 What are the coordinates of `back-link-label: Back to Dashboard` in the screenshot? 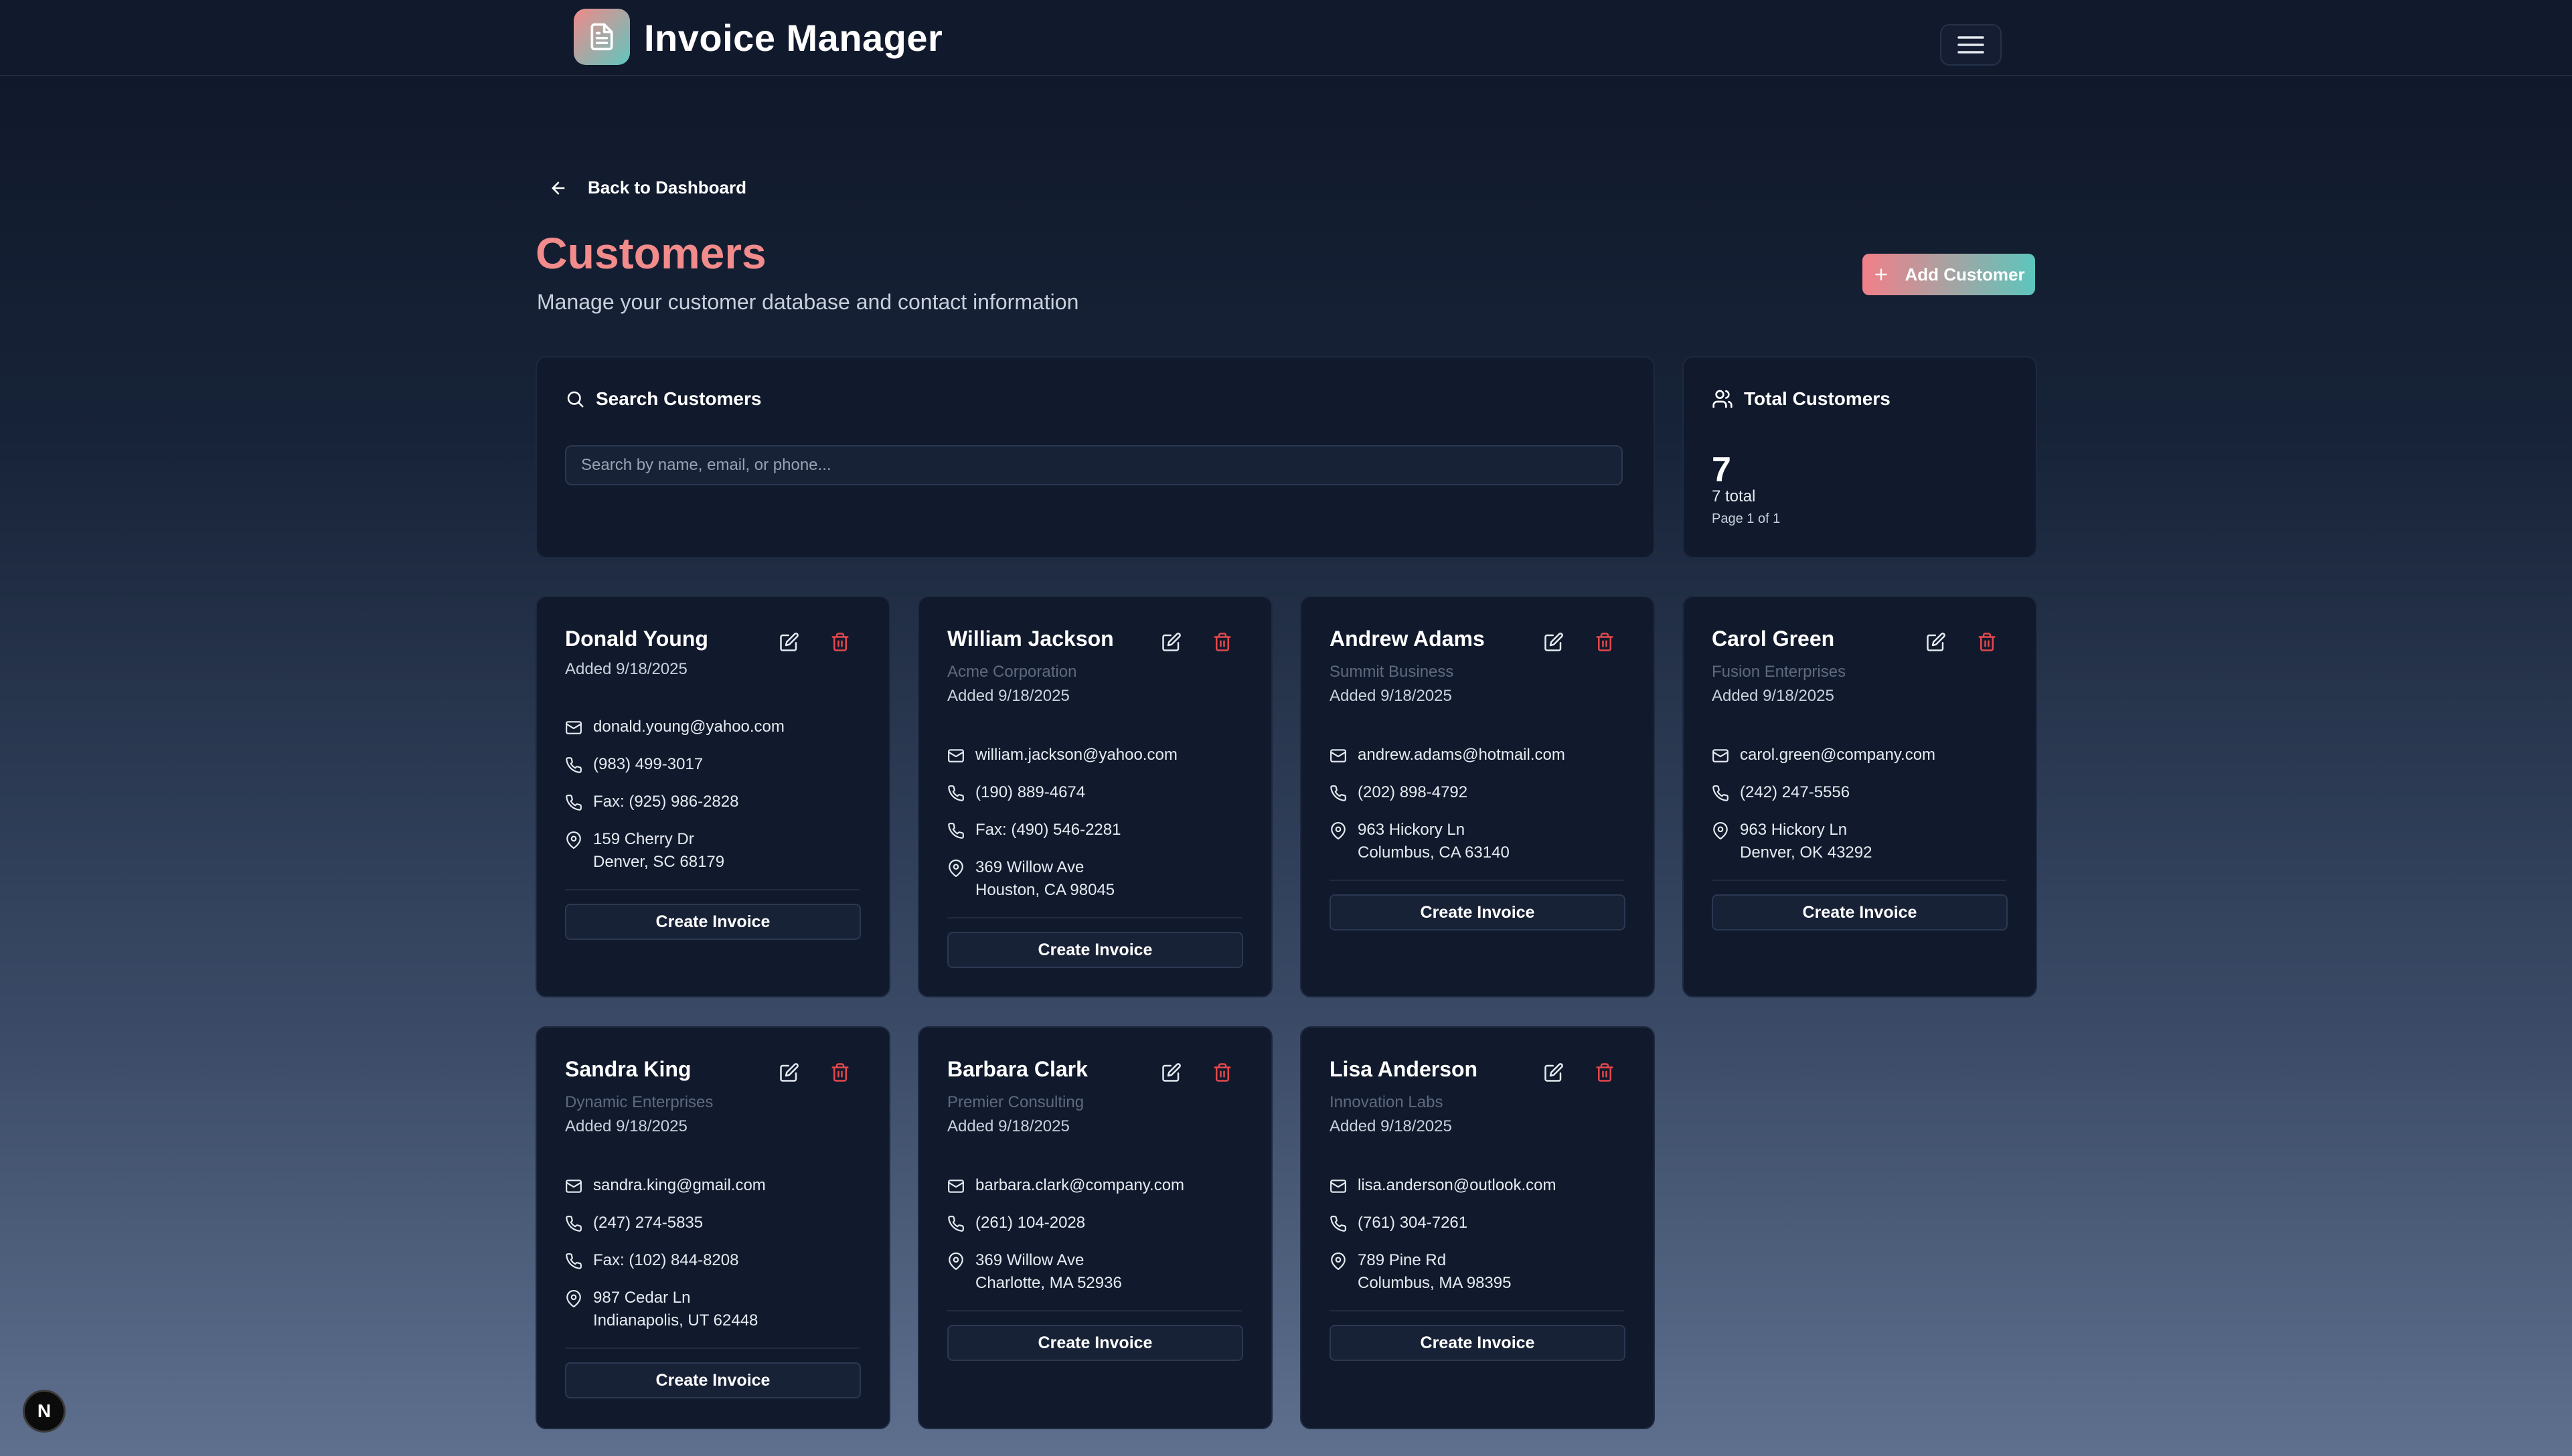 It's located at (667, 187).